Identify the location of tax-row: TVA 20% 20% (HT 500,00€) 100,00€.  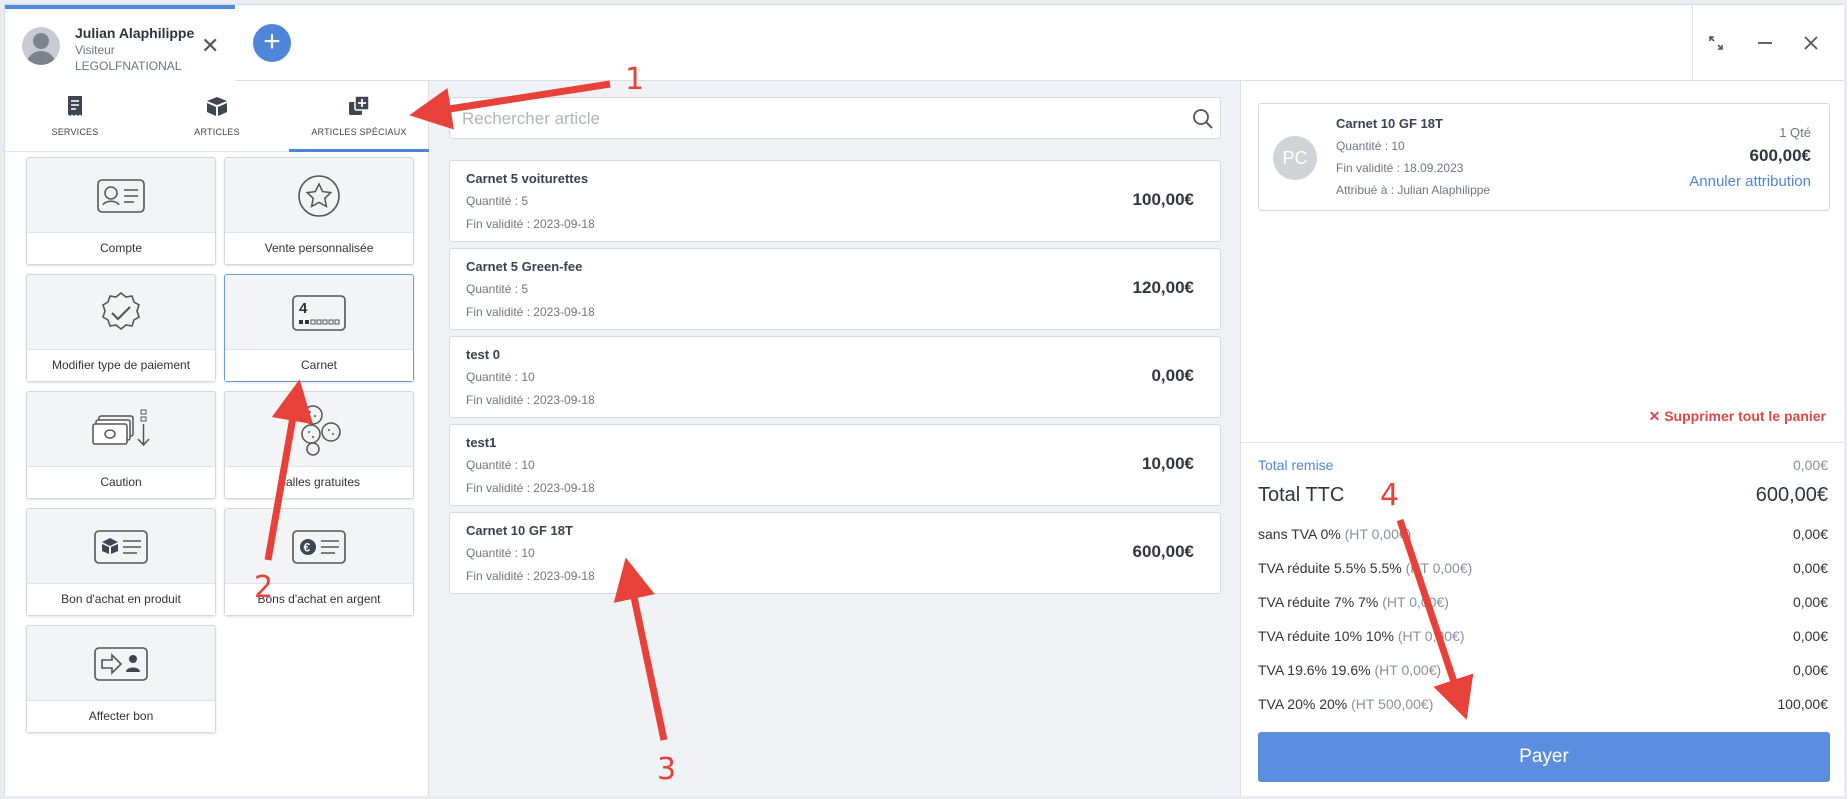
(1543, 704).